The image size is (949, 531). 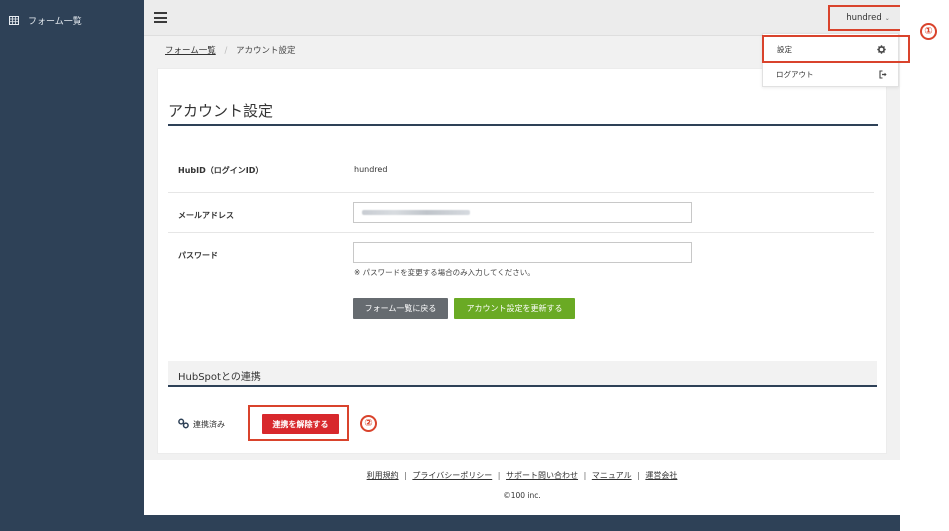 I want to click on email-blurred-value, so click(x=416, y=212).